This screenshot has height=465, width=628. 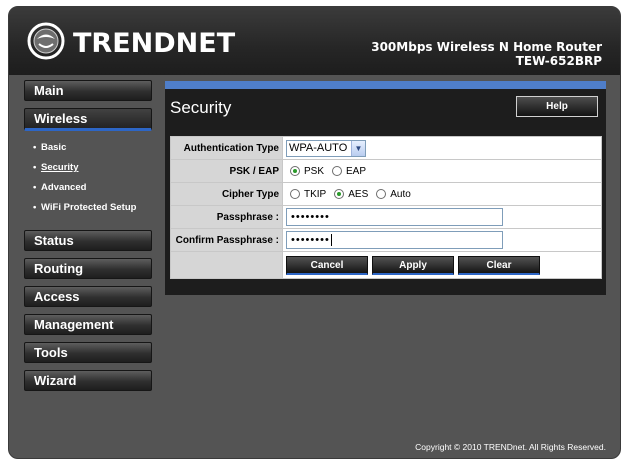 I want to click on tkip-radio, so click(x=295, y=194).